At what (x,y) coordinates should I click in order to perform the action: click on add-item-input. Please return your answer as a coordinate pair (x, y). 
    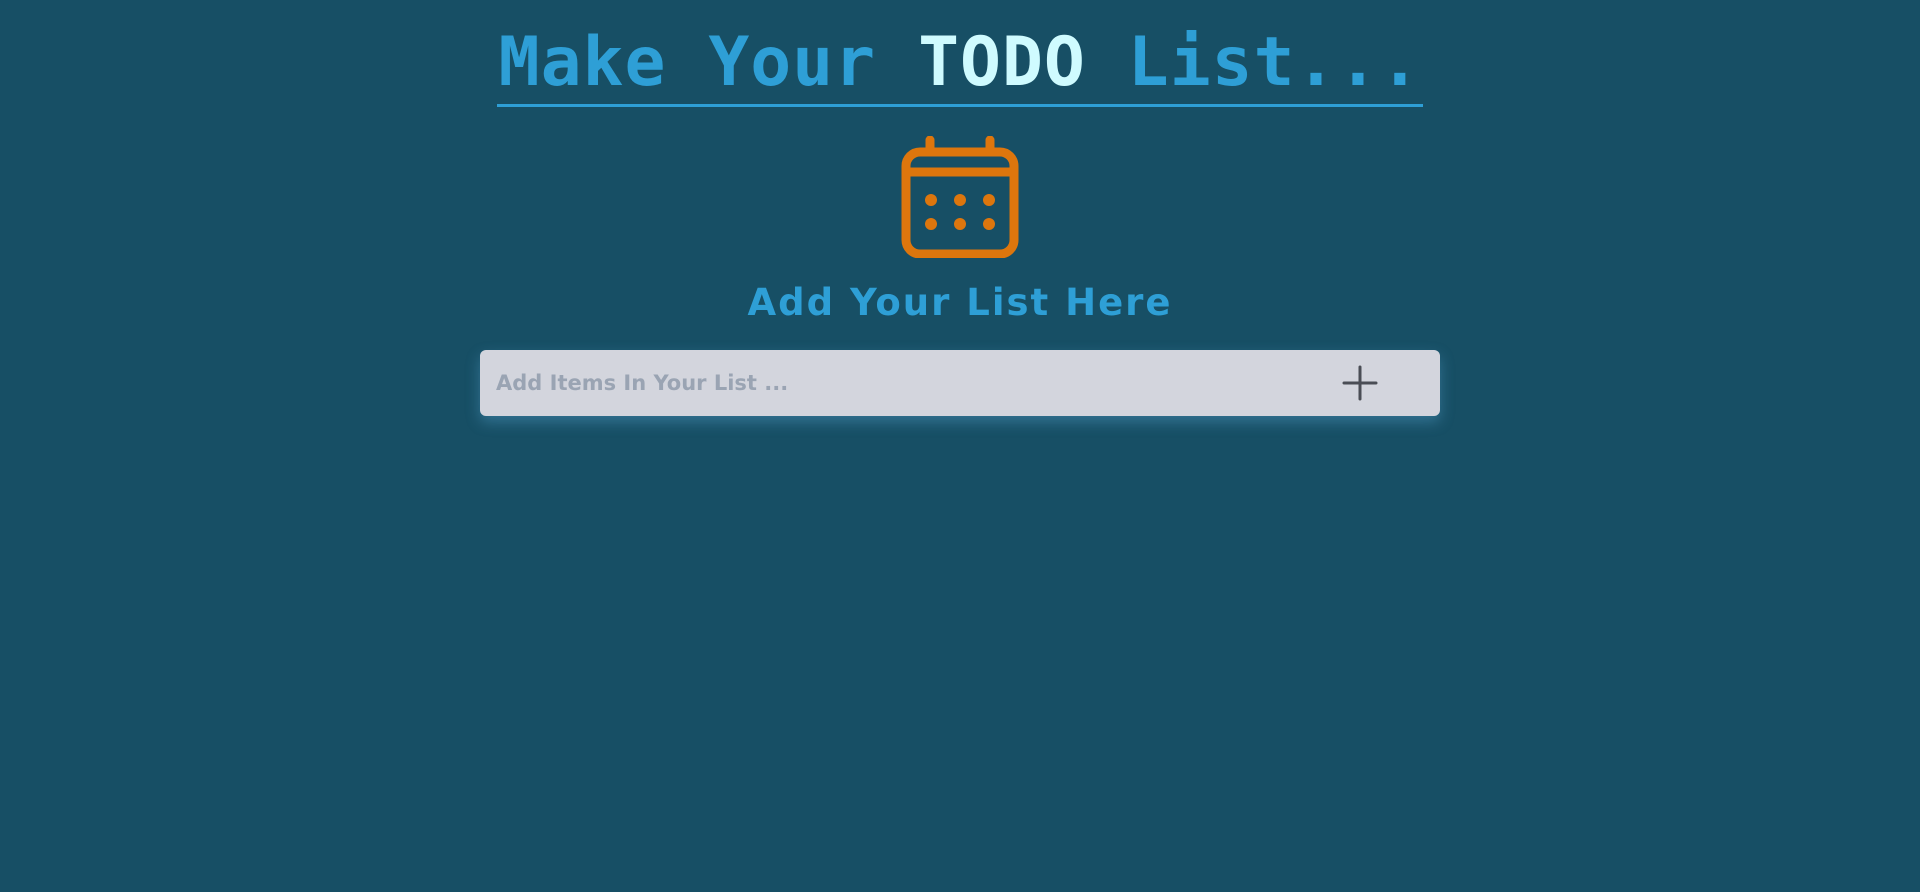
    Looking at the image, I should click on (926, 383).